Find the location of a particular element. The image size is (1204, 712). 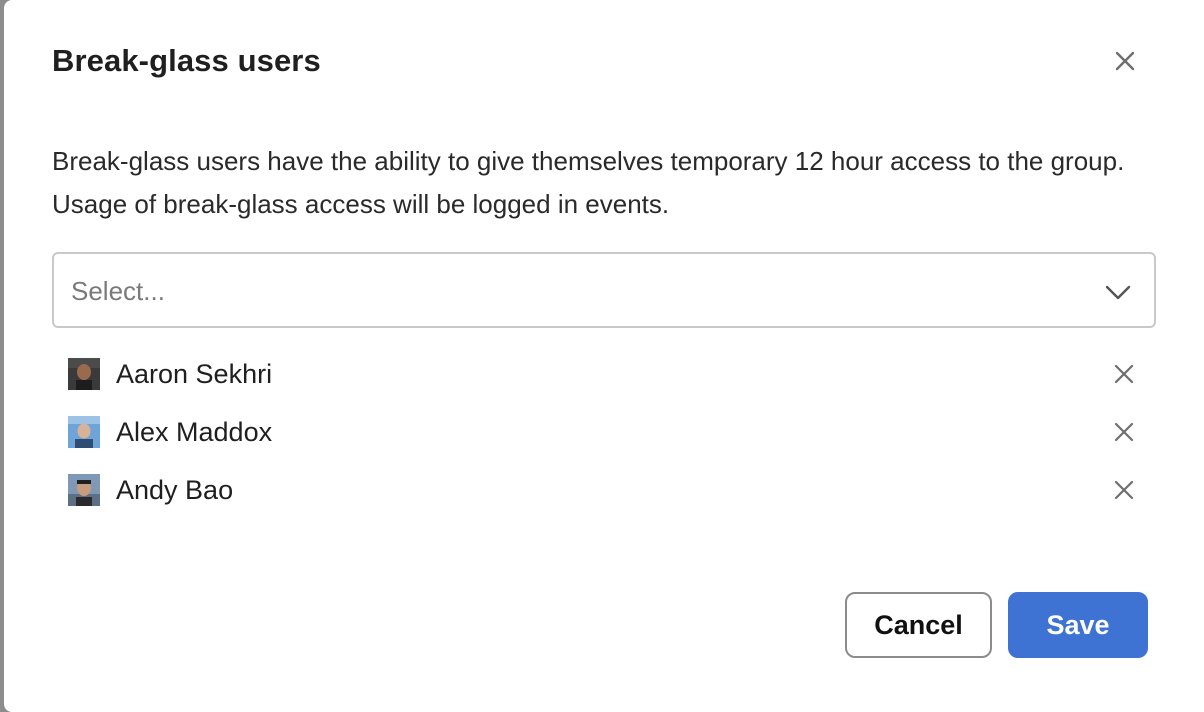

user-row: Andy Bao is located at coordinates (604, 490).